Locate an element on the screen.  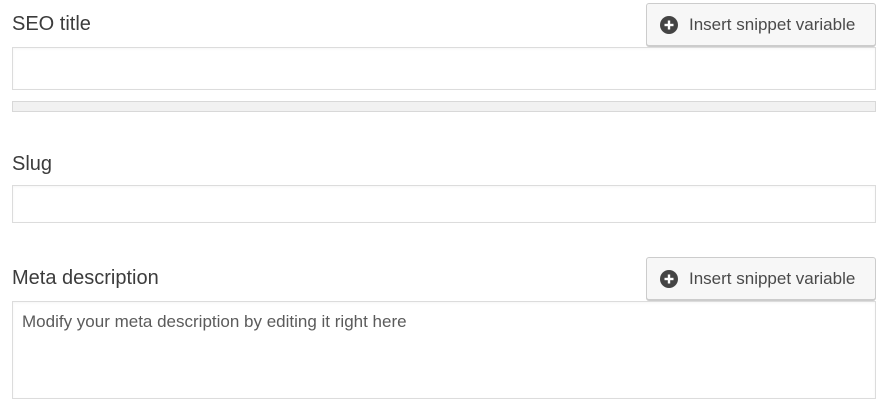
meta-description-label: Meta description is located at coordinates (85, 278).